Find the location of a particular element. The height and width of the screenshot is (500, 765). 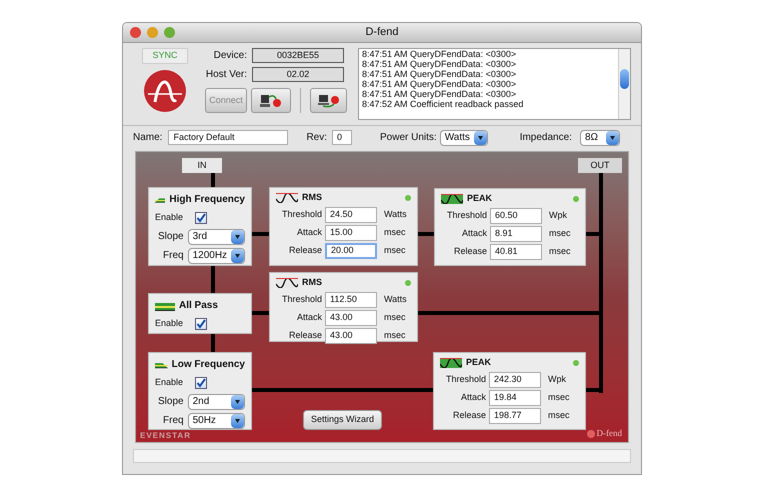

name-field: Factory Default is located at coordinates (228, 137).